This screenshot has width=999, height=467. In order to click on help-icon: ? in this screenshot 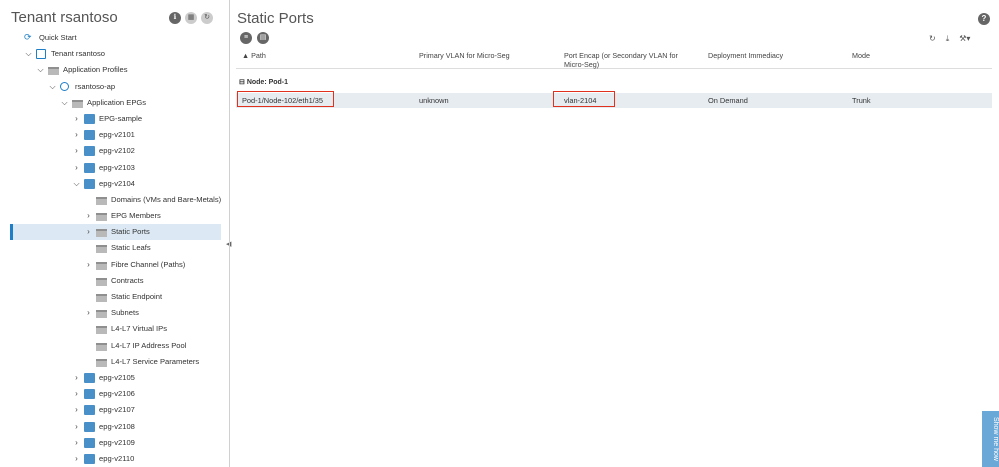, I will do `click(984, 19)`.